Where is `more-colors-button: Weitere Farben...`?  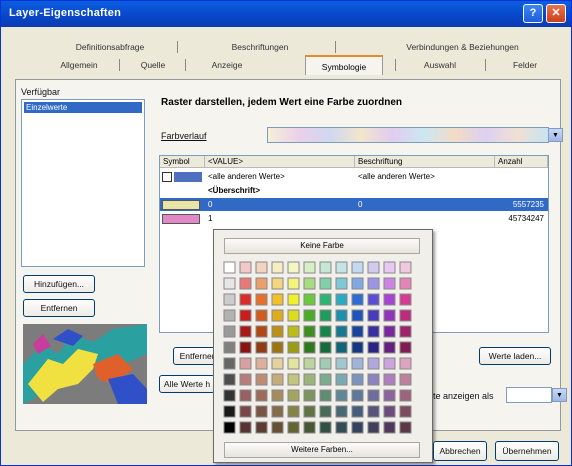 more-colors-button: Weitere Farben... is located at coordinates (322, 450).